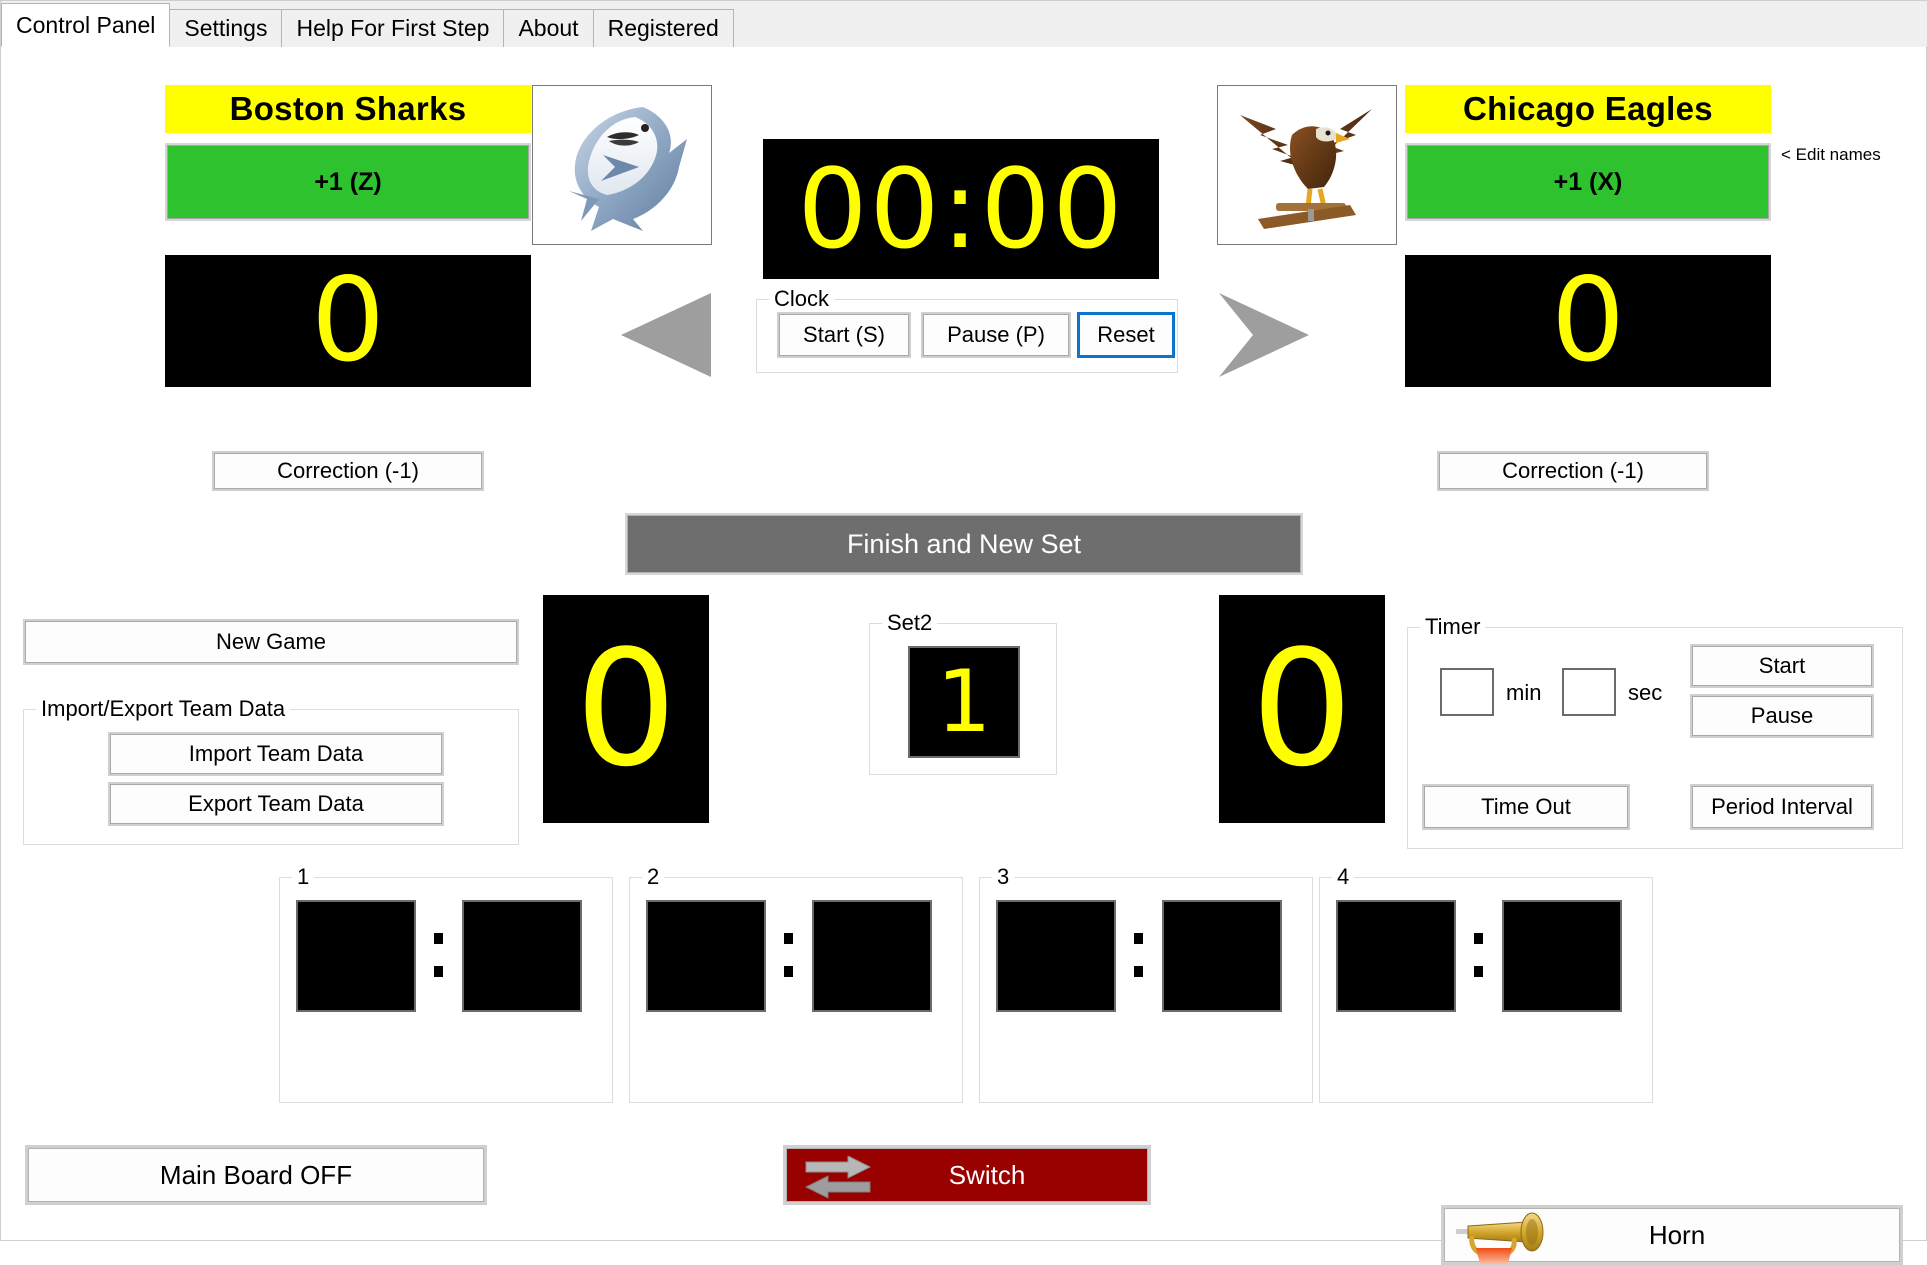 This screenshot has width=1927, height=1265. I want to click on set-1-away-score, so click(522, 956).